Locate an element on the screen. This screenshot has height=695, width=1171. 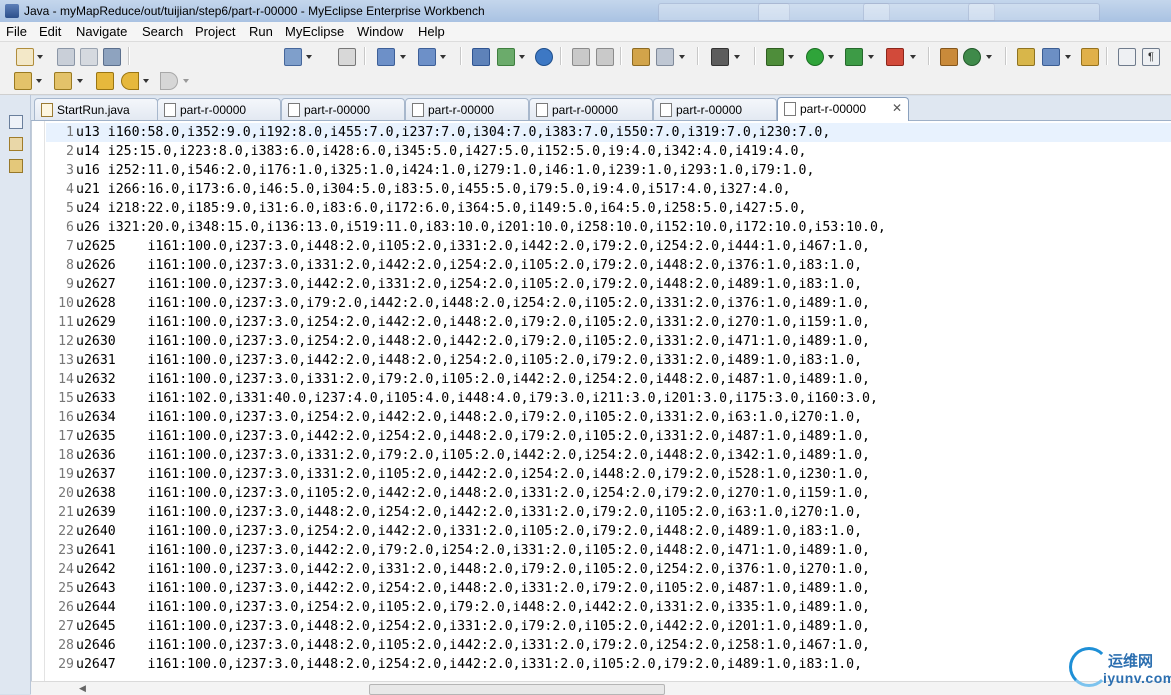
open-resource-dropdown-icon is located at coordinates (522, 57).